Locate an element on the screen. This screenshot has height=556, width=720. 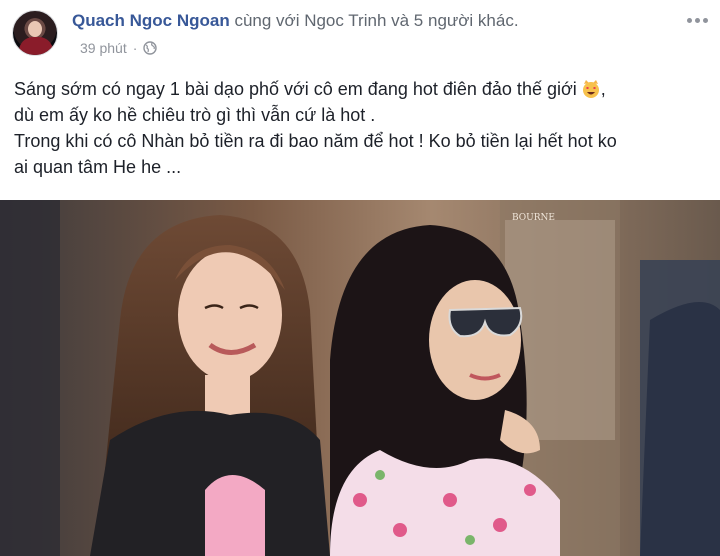
author-name-link: Quach Ngoc Ngoan is located at coordinates (151, 20).